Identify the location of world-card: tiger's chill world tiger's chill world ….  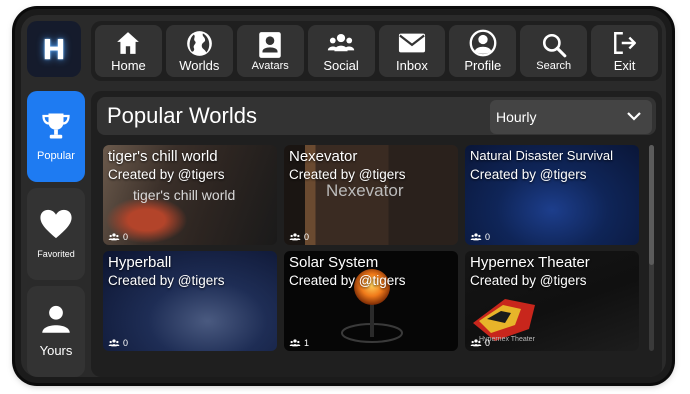
(190, 195).